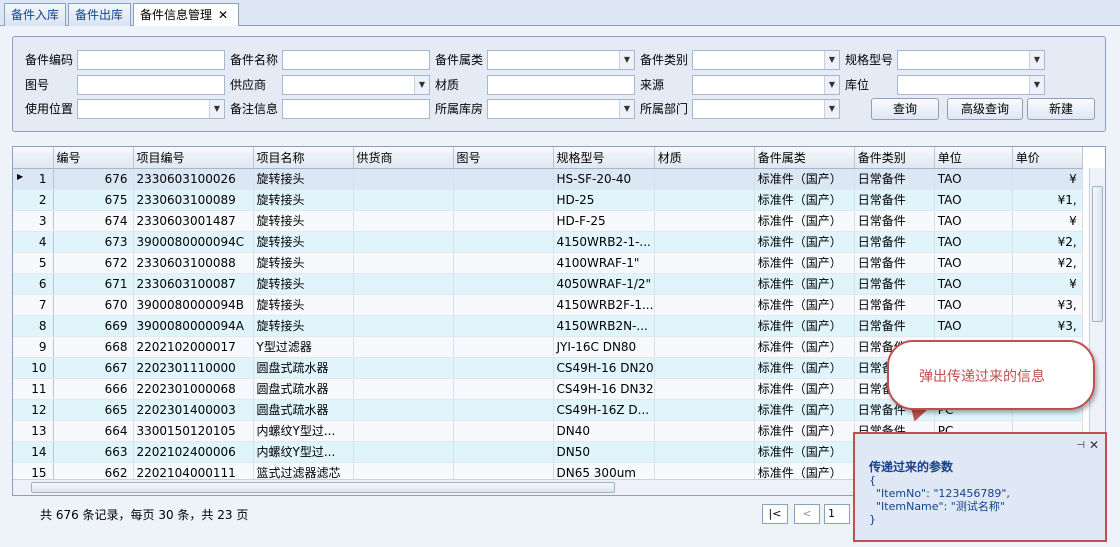 Image resolution: width=1120 pixels, height=547 pixels. I want to click on row-indicator: 2, so click(33, 200).